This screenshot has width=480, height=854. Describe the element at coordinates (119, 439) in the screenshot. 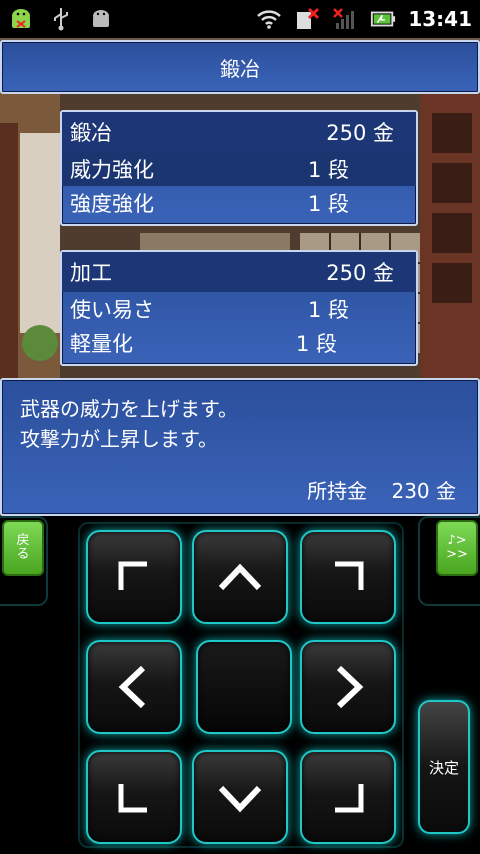

I see `description-line-2: 攻撃力が上昇します。` at that location.